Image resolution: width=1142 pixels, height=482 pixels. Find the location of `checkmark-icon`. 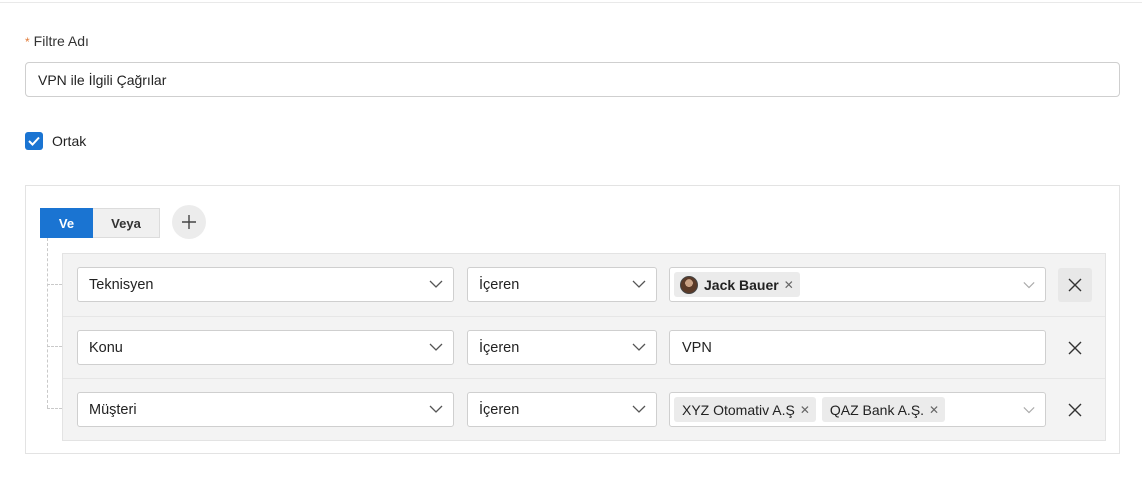

checkmark-icon is located at coordinates (34, 141).